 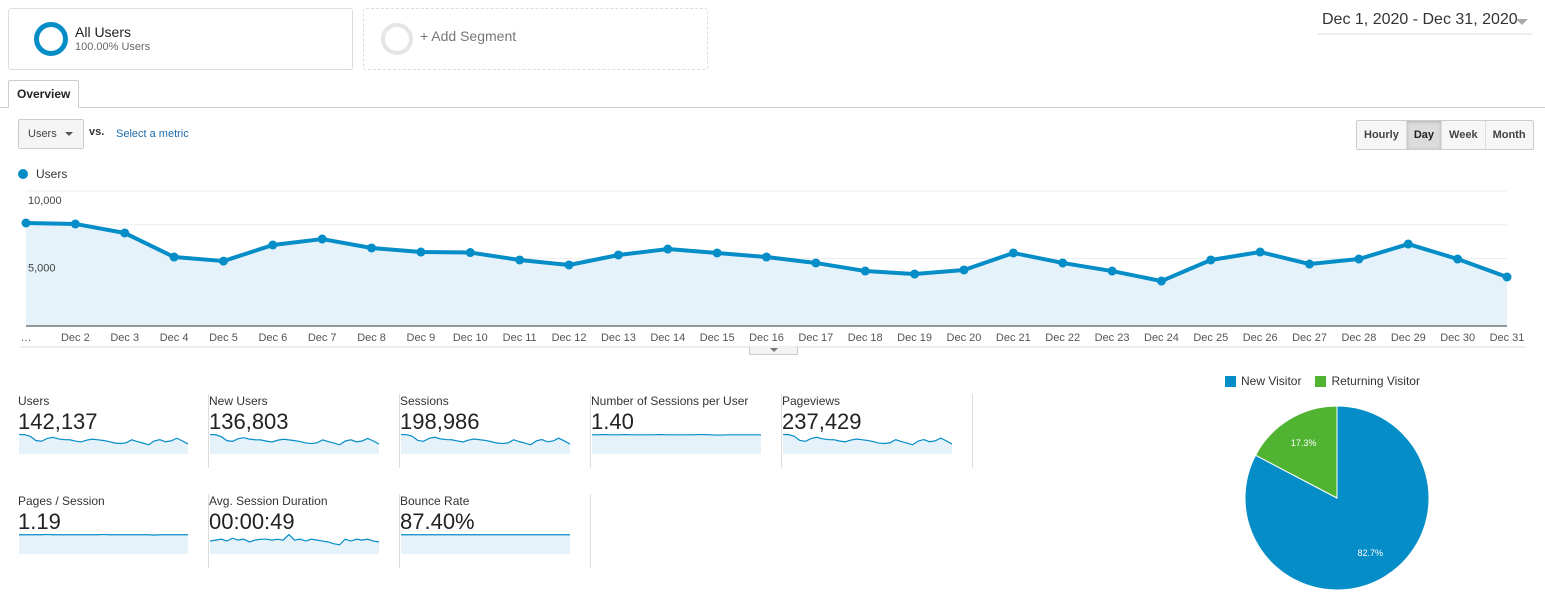 What do you see at coordinates (495, 431) in the screenshot?
I see `scorecard-sessions: Sessions 198,986` at bounding box center [495, 431].